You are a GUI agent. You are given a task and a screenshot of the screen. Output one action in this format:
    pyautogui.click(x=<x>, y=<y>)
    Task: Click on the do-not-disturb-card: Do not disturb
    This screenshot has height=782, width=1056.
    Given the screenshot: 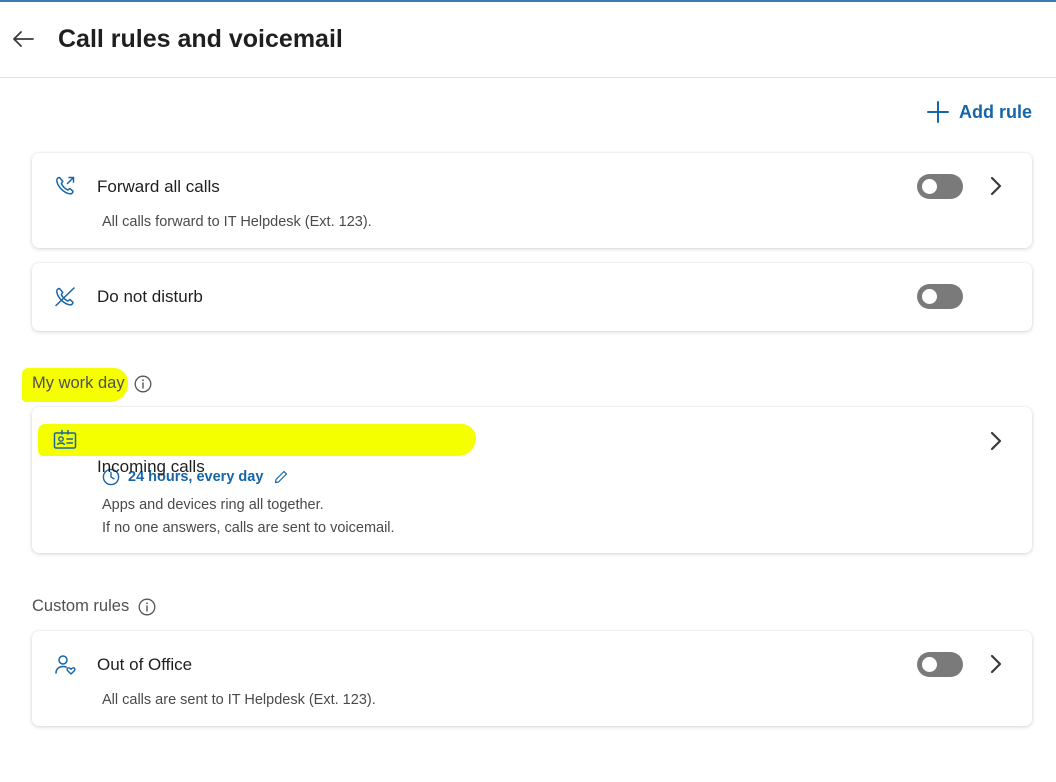 What is the action you would take?
    pyautogui.click(x=532, y=297)
    